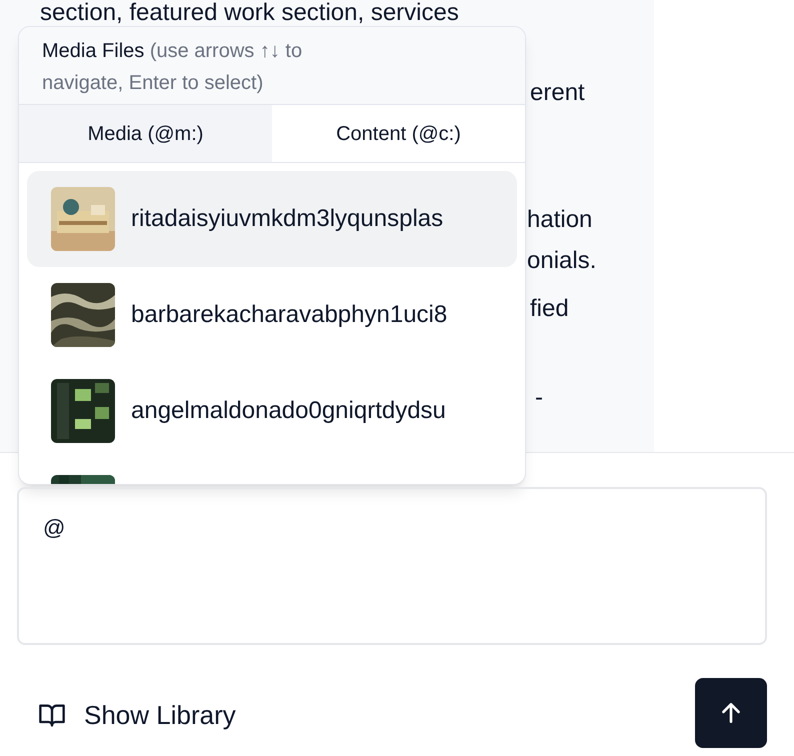 This screenshot has height=756, width=794. I want to click on message-text: erent, so click(557, 93).